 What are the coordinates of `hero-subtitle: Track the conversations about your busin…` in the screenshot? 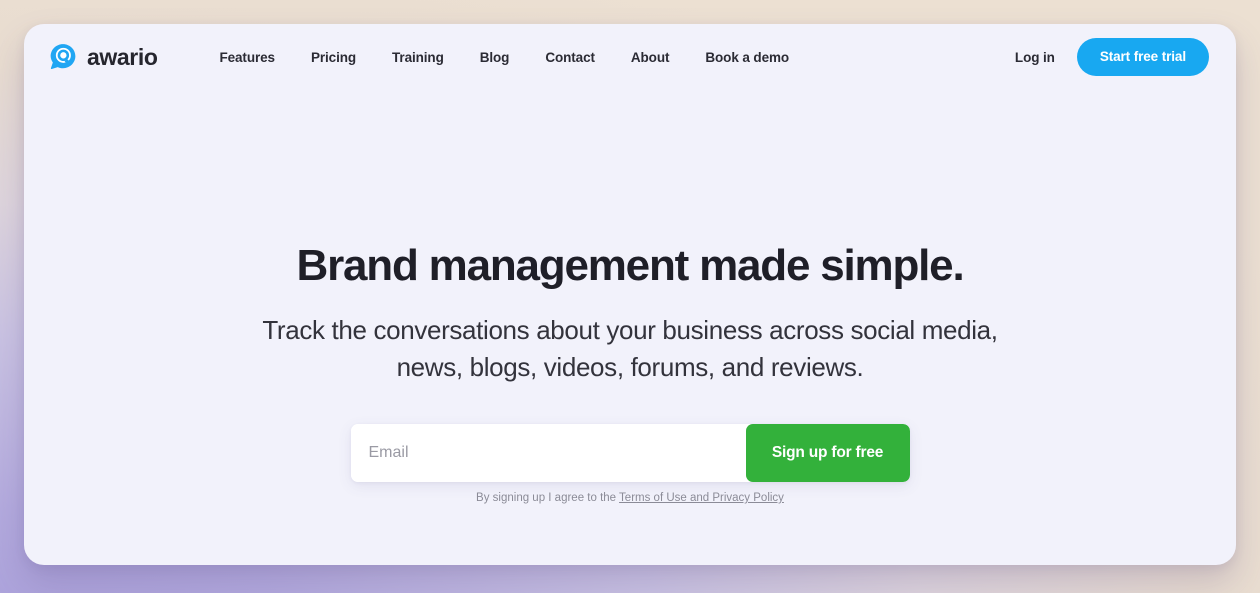 It's located at (630, 349).